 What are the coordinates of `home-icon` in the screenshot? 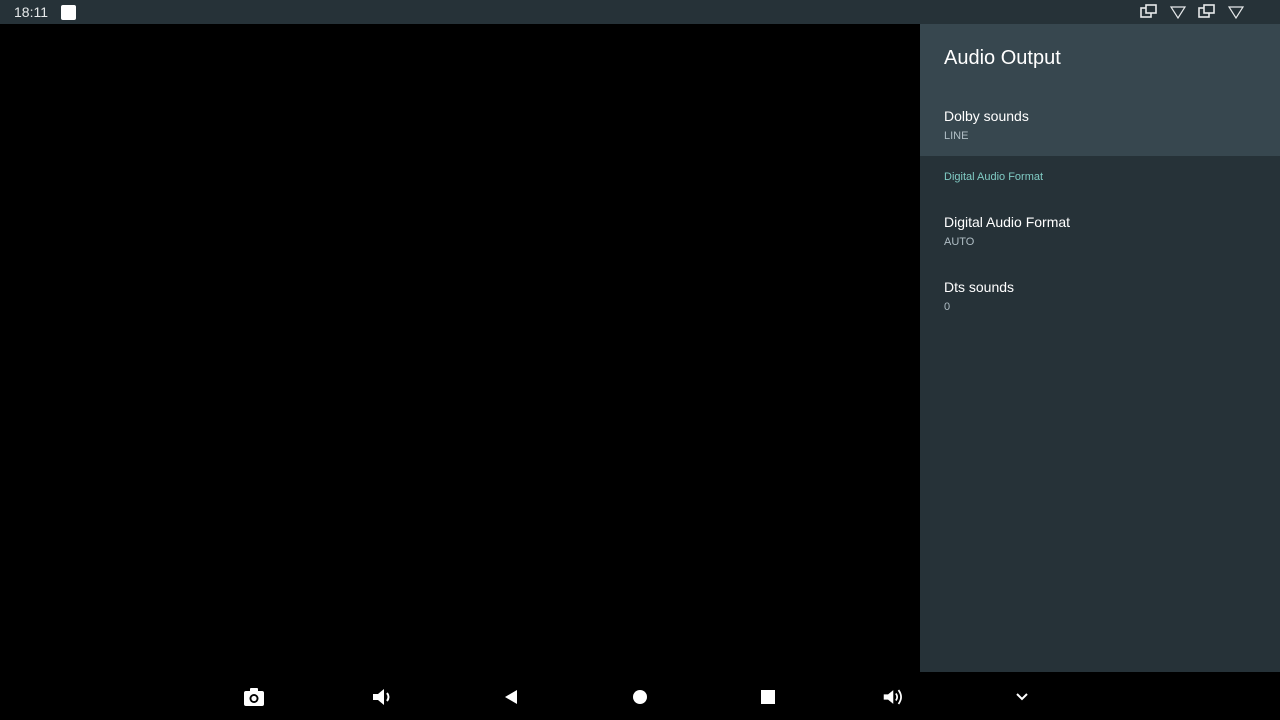 It's located at (640, 697).